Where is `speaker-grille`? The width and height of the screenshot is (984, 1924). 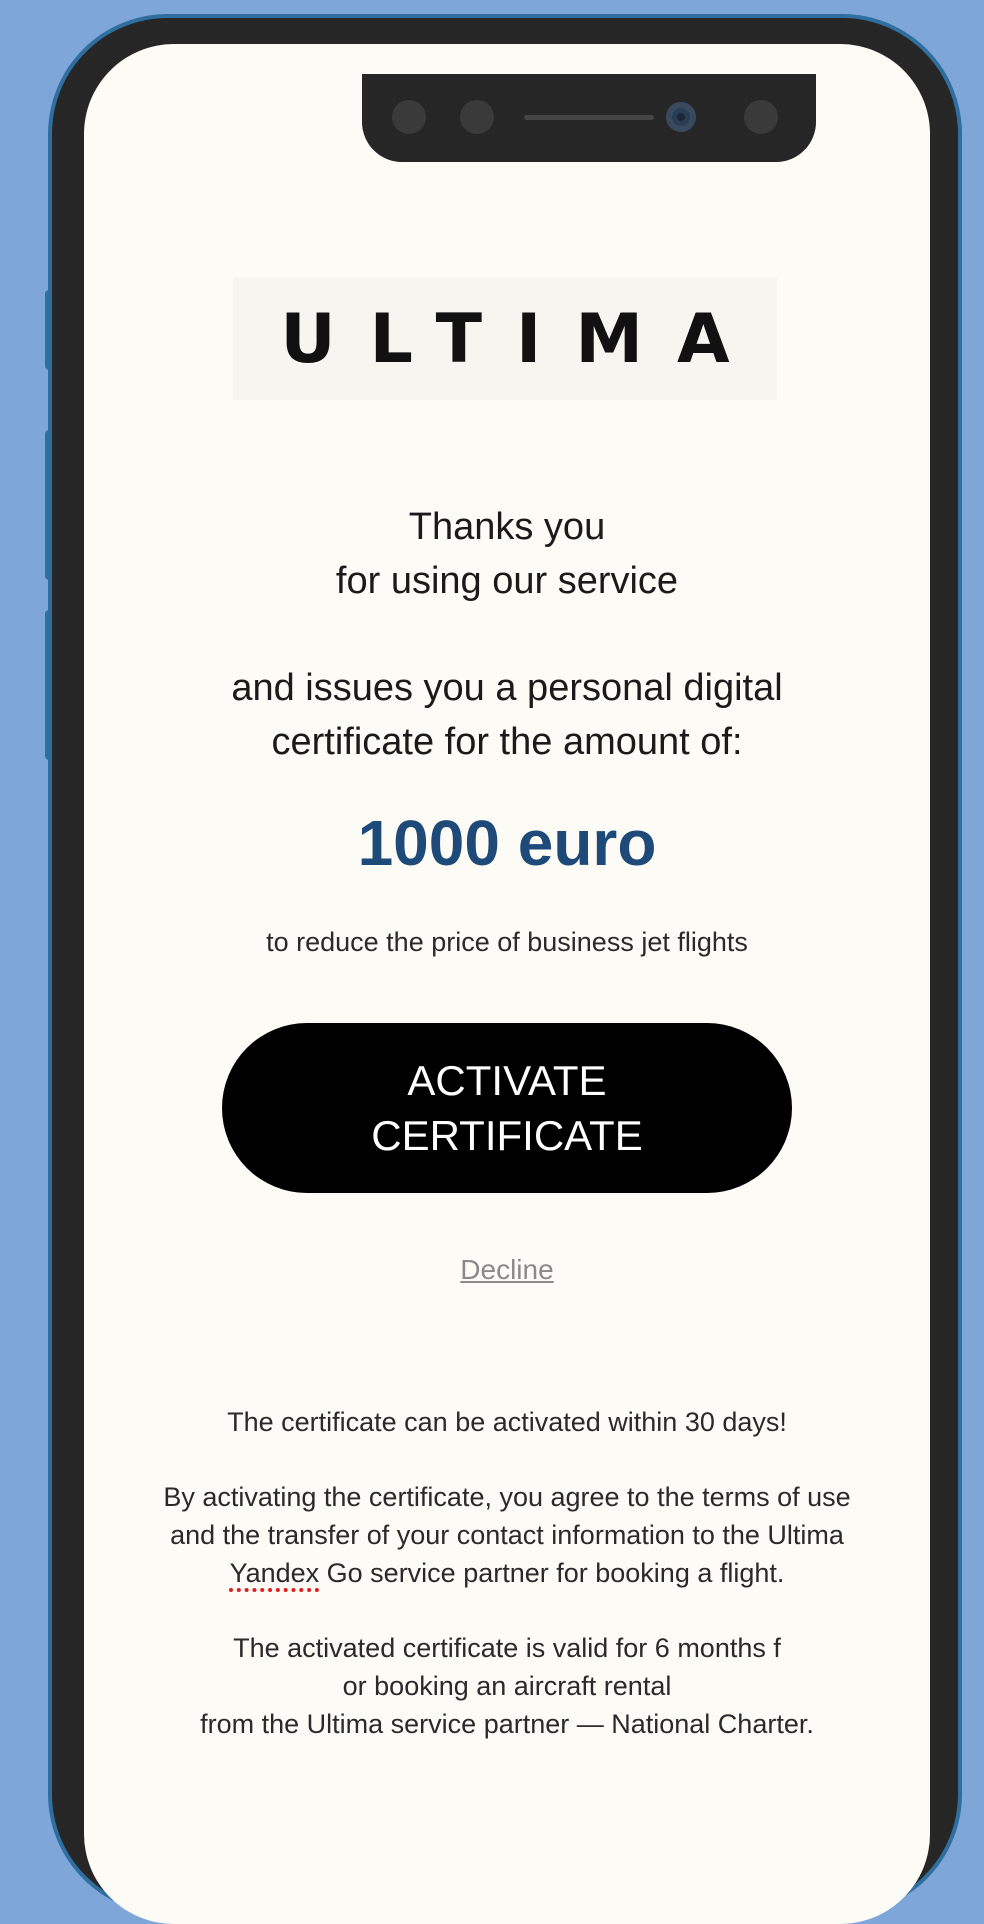 speaker-grille is located at coordinates (589, 117).